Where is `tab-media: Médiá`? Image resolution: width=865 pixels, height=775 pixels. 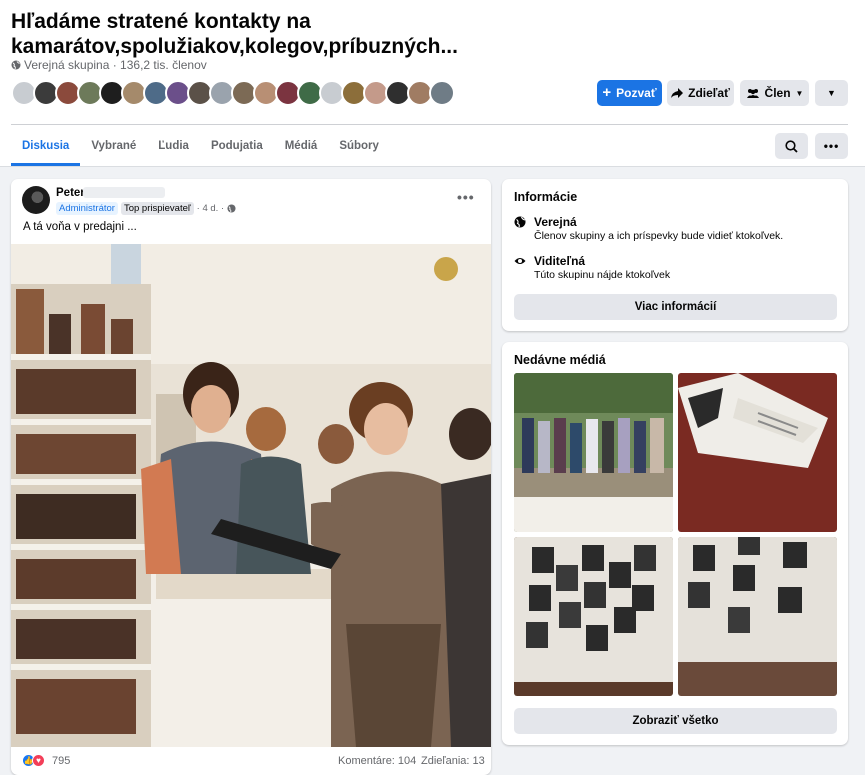 tab-media: Médiá is located at coordinates (301, 147).